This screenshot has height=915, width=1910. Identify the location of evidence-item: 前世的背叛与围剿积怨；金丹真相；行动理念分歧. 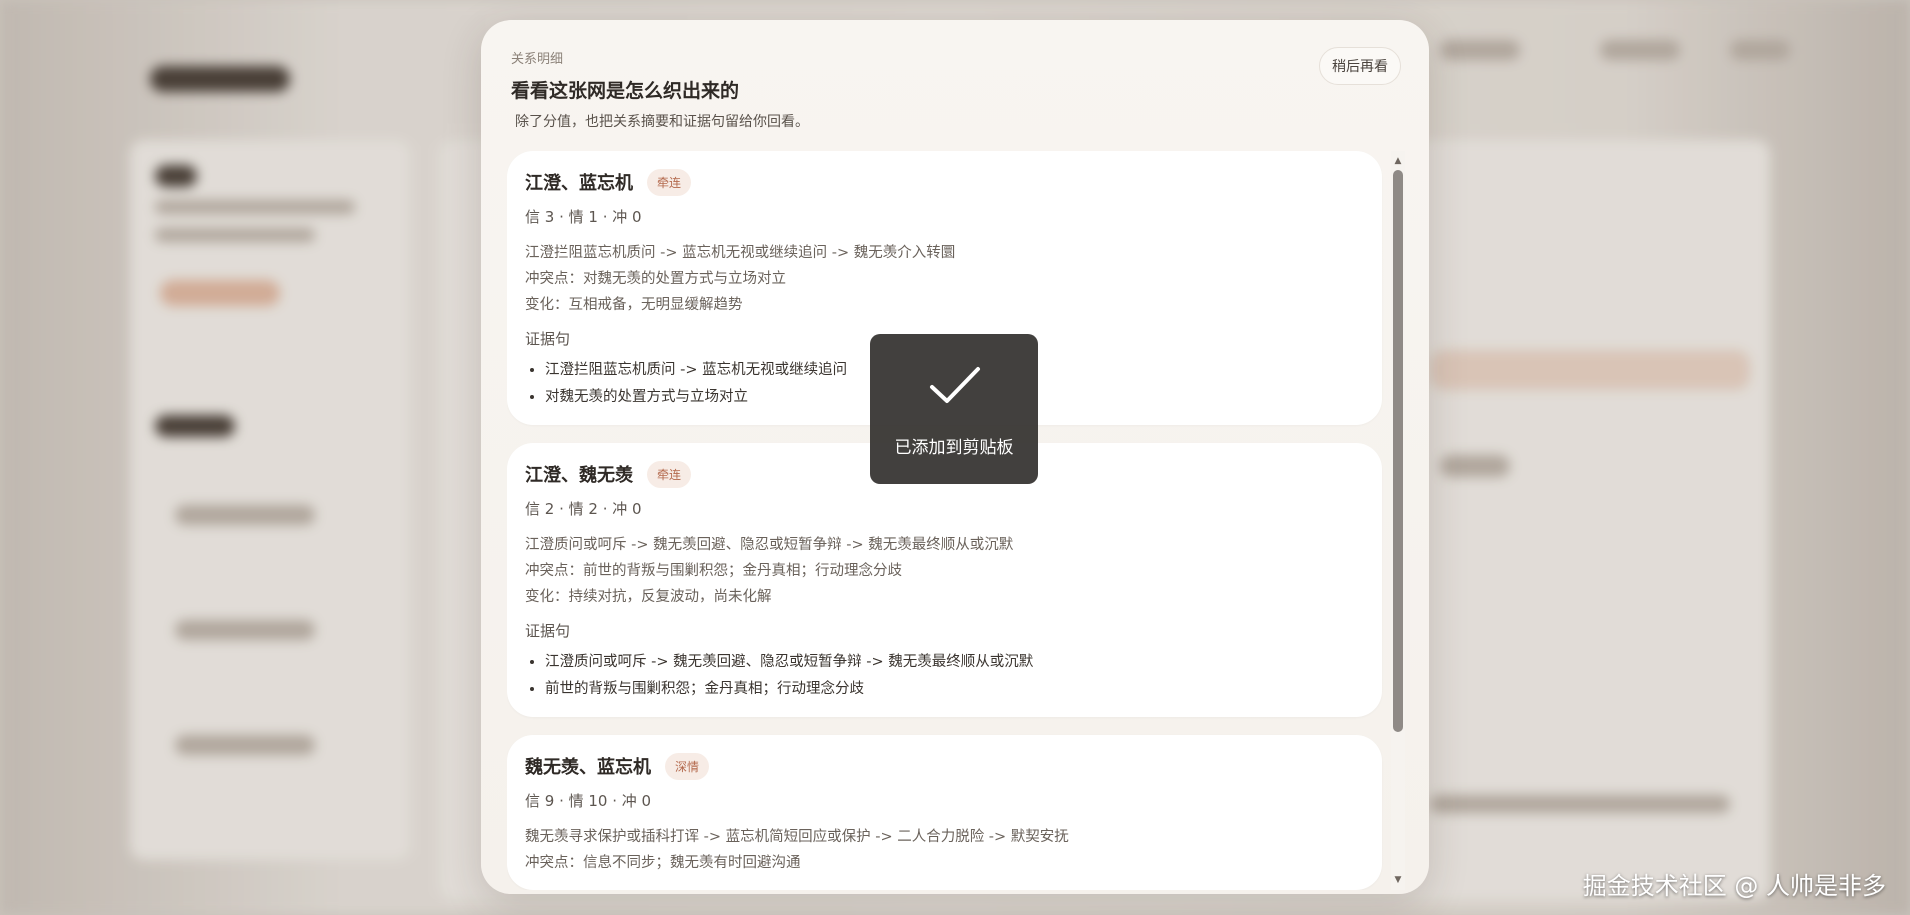
(954, 689).